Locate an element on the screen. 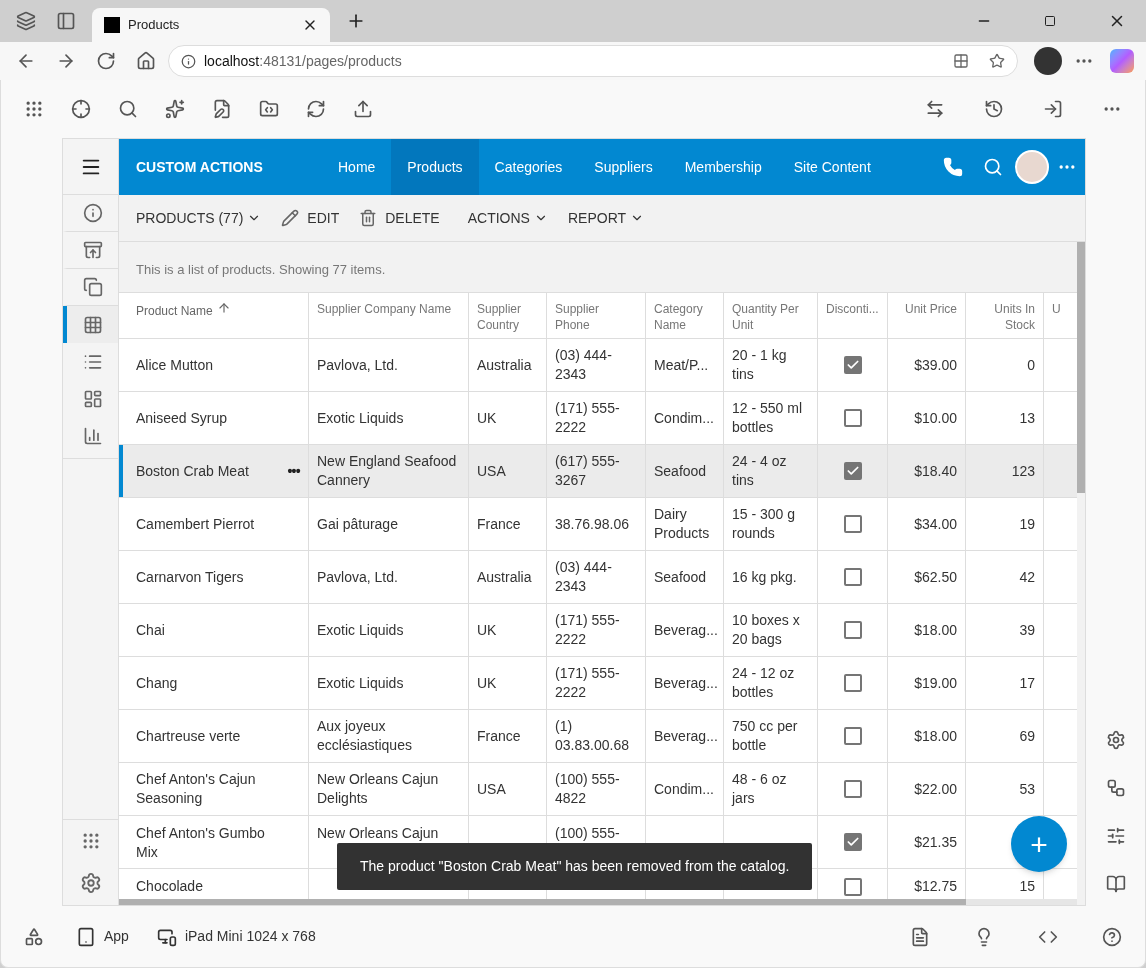 This screenshot has height=968, width=1146. table-cell: Chocolade is located at coordinates (169, 886).